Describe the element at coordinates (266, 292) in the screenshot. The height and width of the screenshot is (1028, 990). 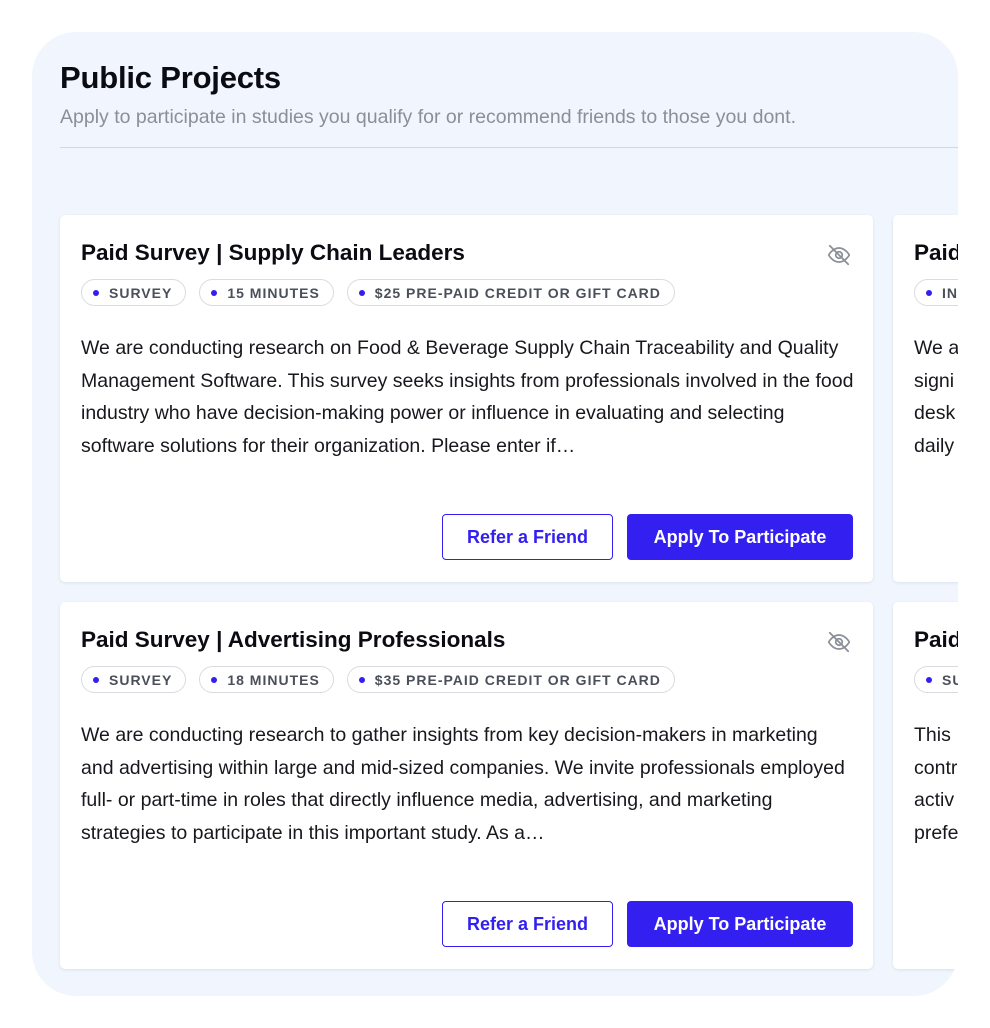
I see `tag-duration: 15 MINUTES` at that location.